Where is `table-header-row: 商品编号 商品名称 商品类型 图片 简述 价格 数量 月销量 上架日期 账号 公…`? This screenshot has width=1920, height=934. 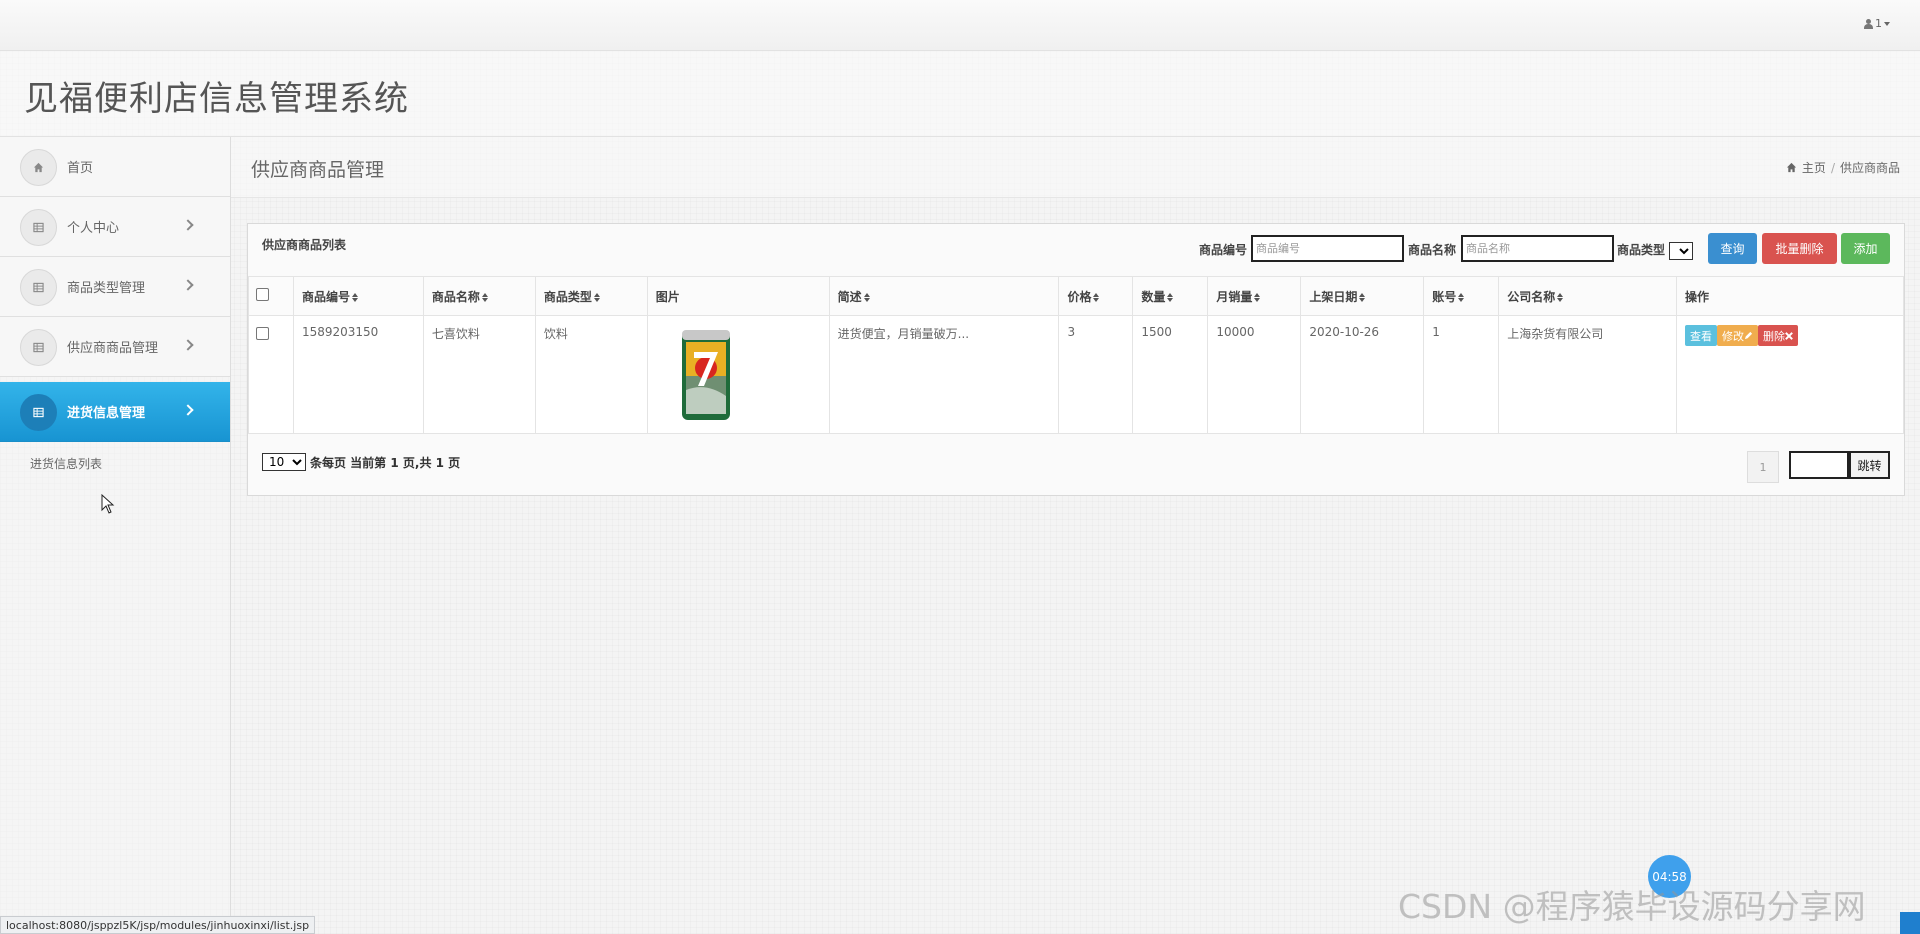 table-header-row: 商品编号 商品名称 商品类型 图片 简述 价格 数量 月销量 上架日期 账号 公… is located at coordinates (1076, 296).